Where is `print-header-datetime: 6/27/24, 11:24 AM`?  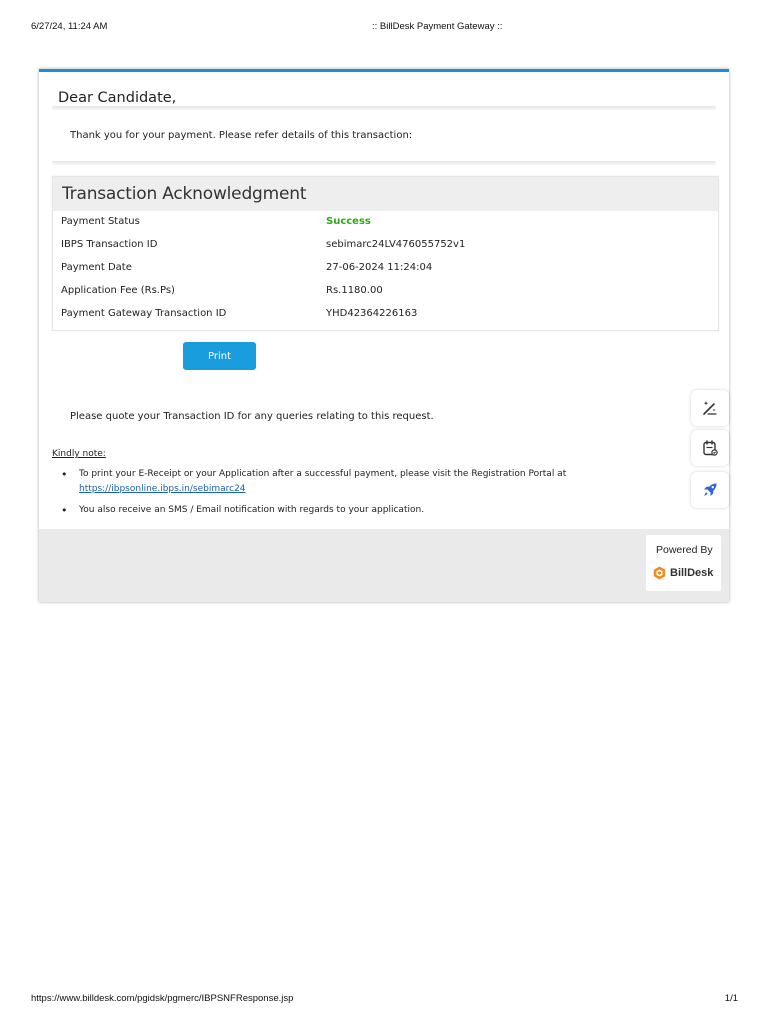 print-header-datetime: 6/27/24, 11:24 AM is located at coordinates (69, 26).